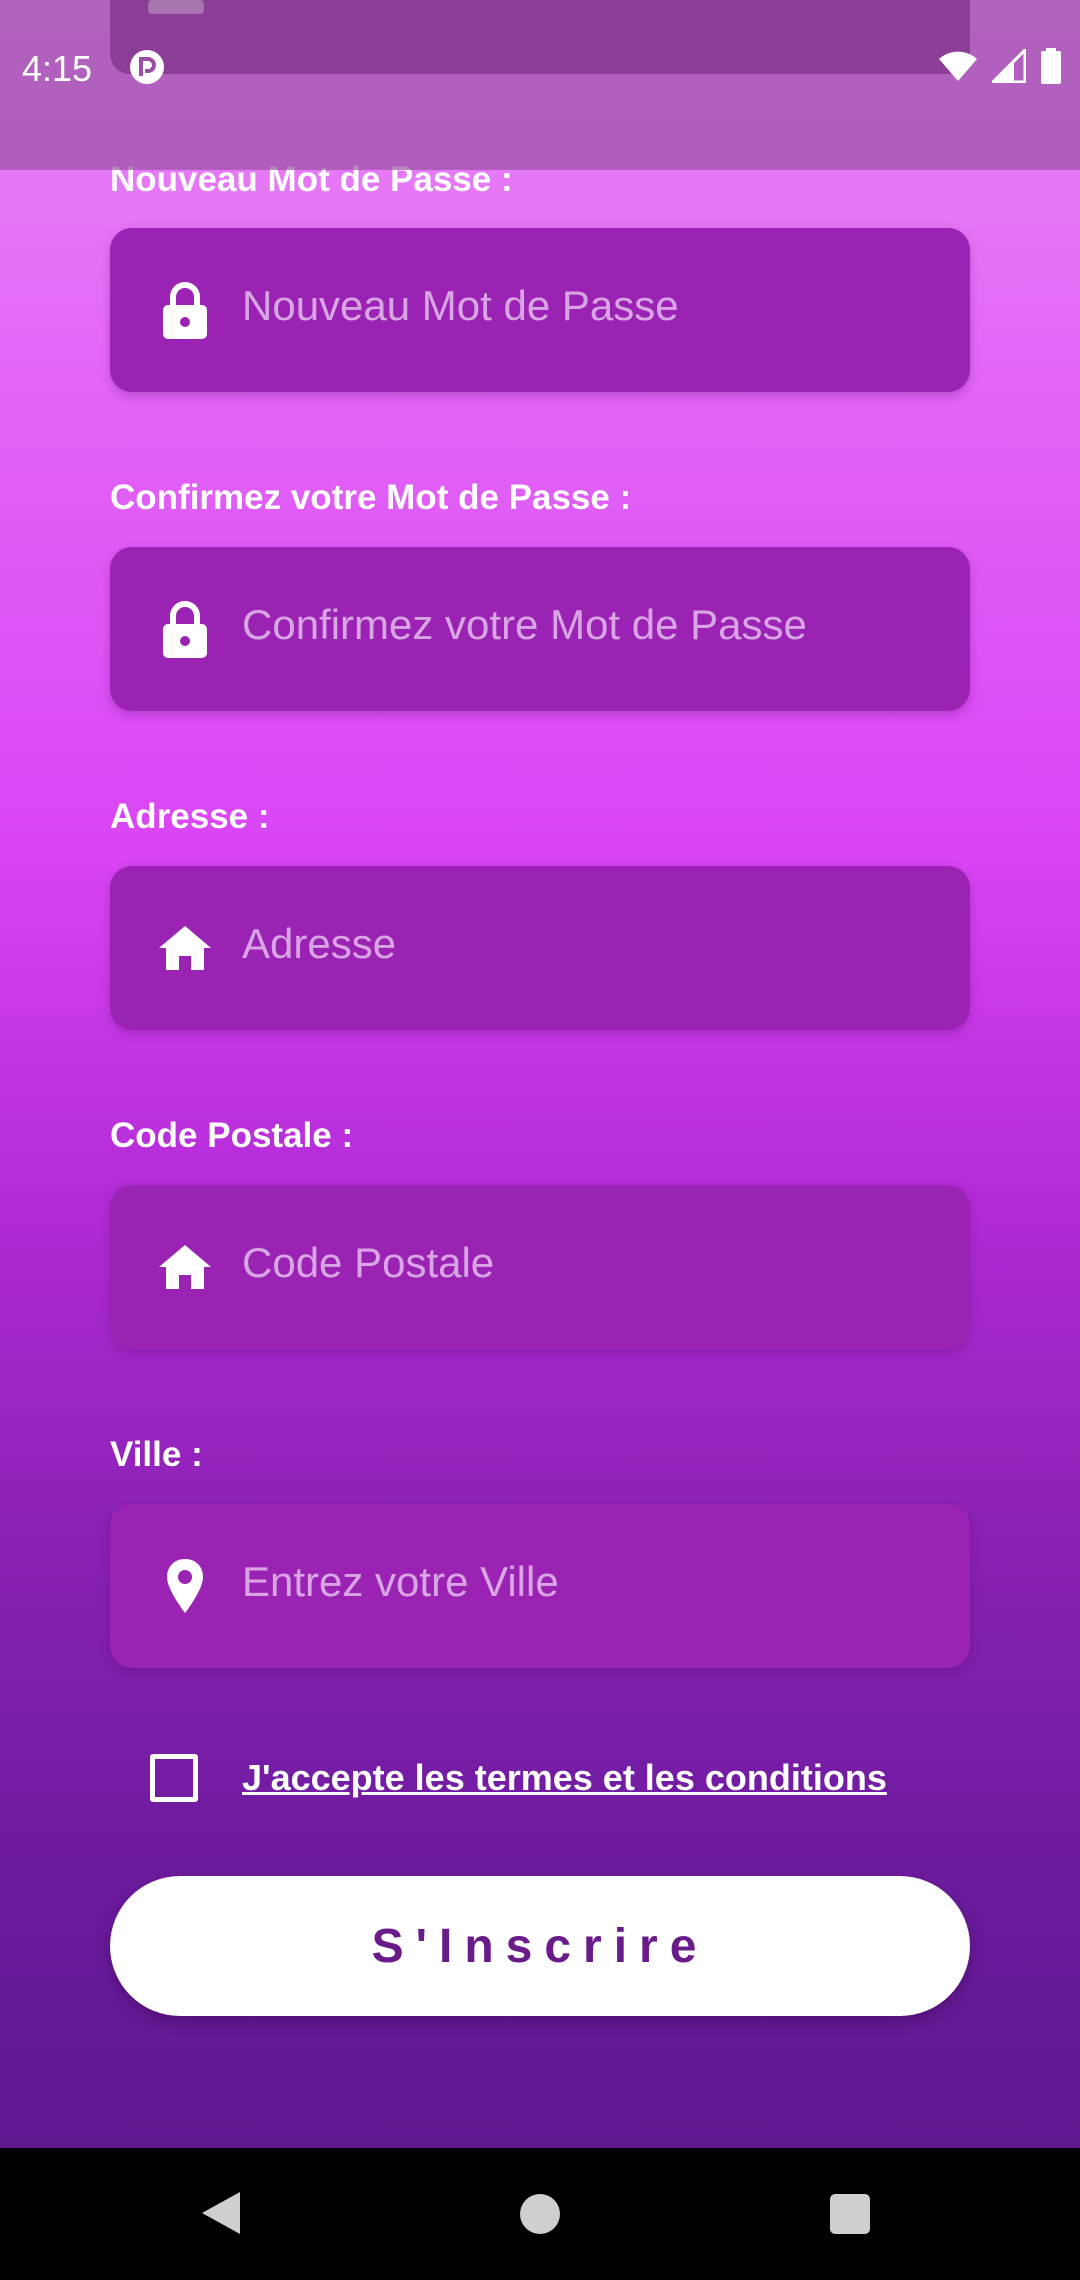 This screenshot has height=2280, width=1080. I want to click on terms-row: J'accepte les termes et les conditions, so click(518, 1778).